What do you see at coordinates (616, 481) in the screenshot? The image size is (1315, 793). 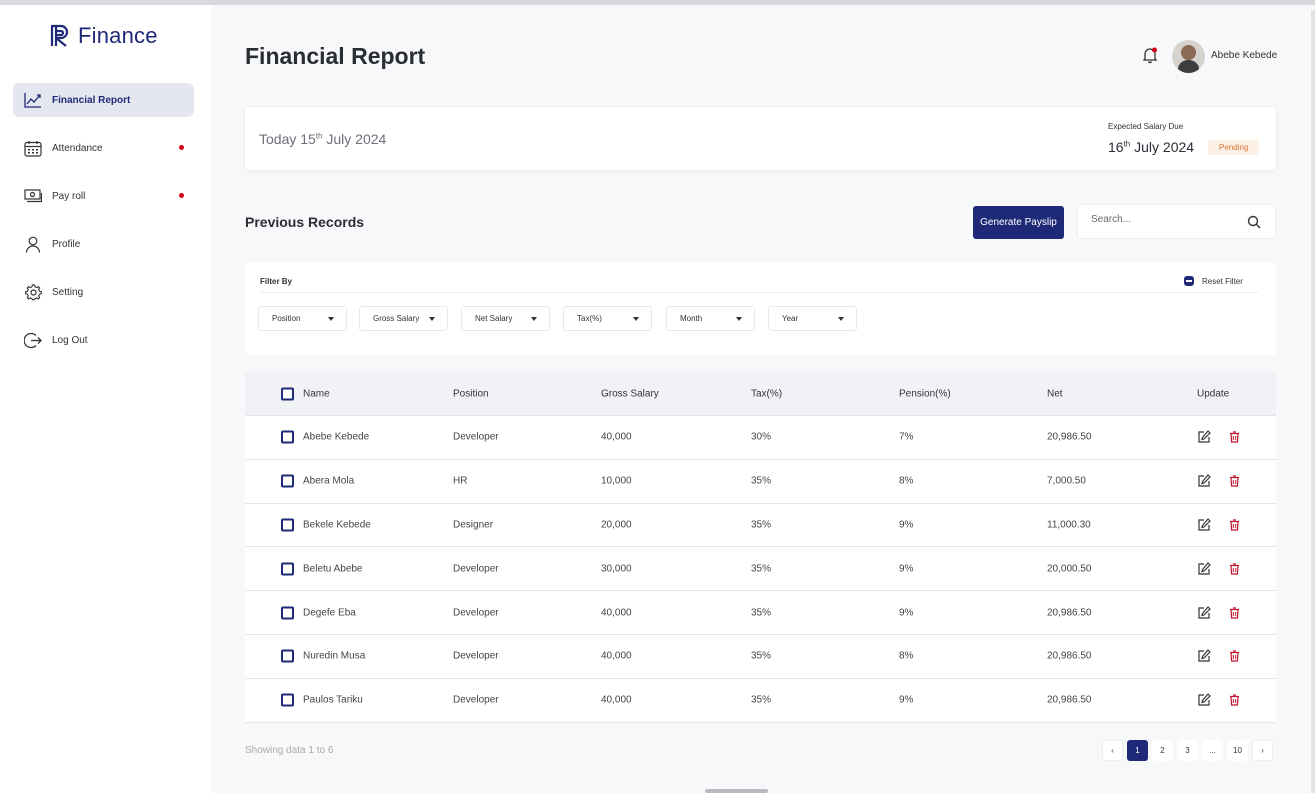 I see `cell-gross-salary: 10,000` at bounding box center [616, 481].